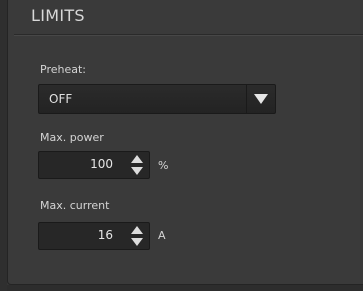 The width and height of the screenshot is (363, 291). What do you see at coordinates (94, 236) in the screenshot?
I see `max-current-stepper: 16` at bounding box center [94, 236].